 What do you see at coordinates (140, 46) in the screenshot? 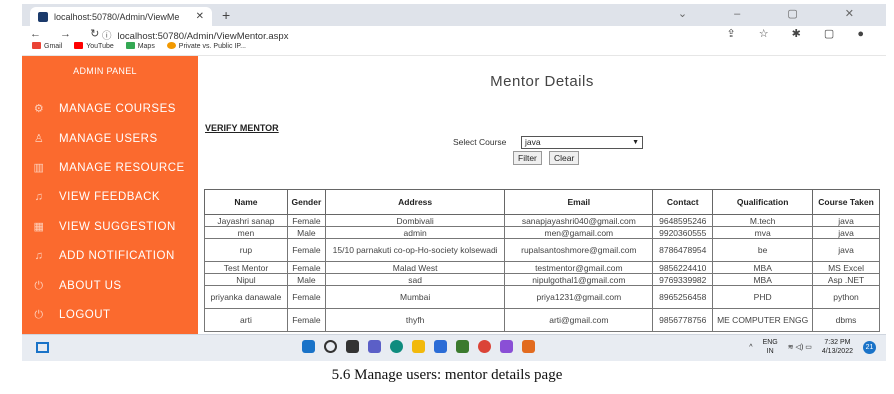
I see `bookmark-maps: Maps` at bounding box center [140, 46].